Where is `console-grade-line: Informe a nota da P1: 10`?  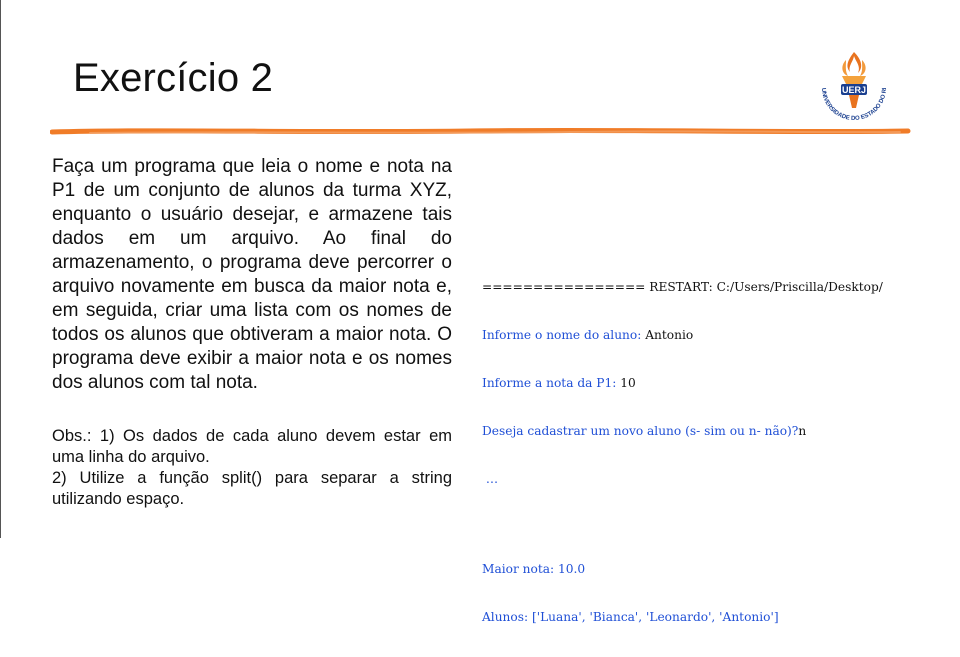
console-grade-line: Informe a nota da P1: 10 is located at coordinates (682, 383).